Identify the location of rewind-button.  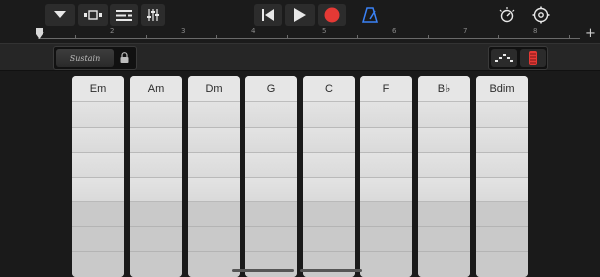
(268, 15).